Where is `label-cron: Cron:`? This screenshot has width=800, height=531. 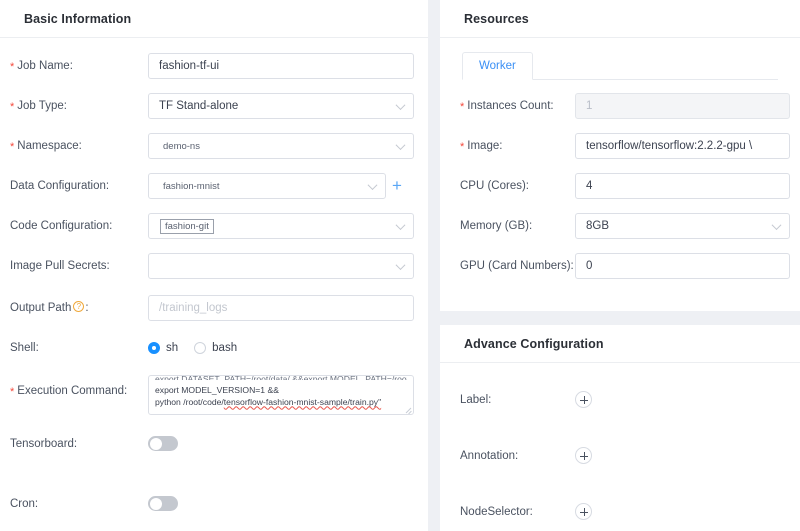 label-cron: Cron: is located at coordinates (74, 504).